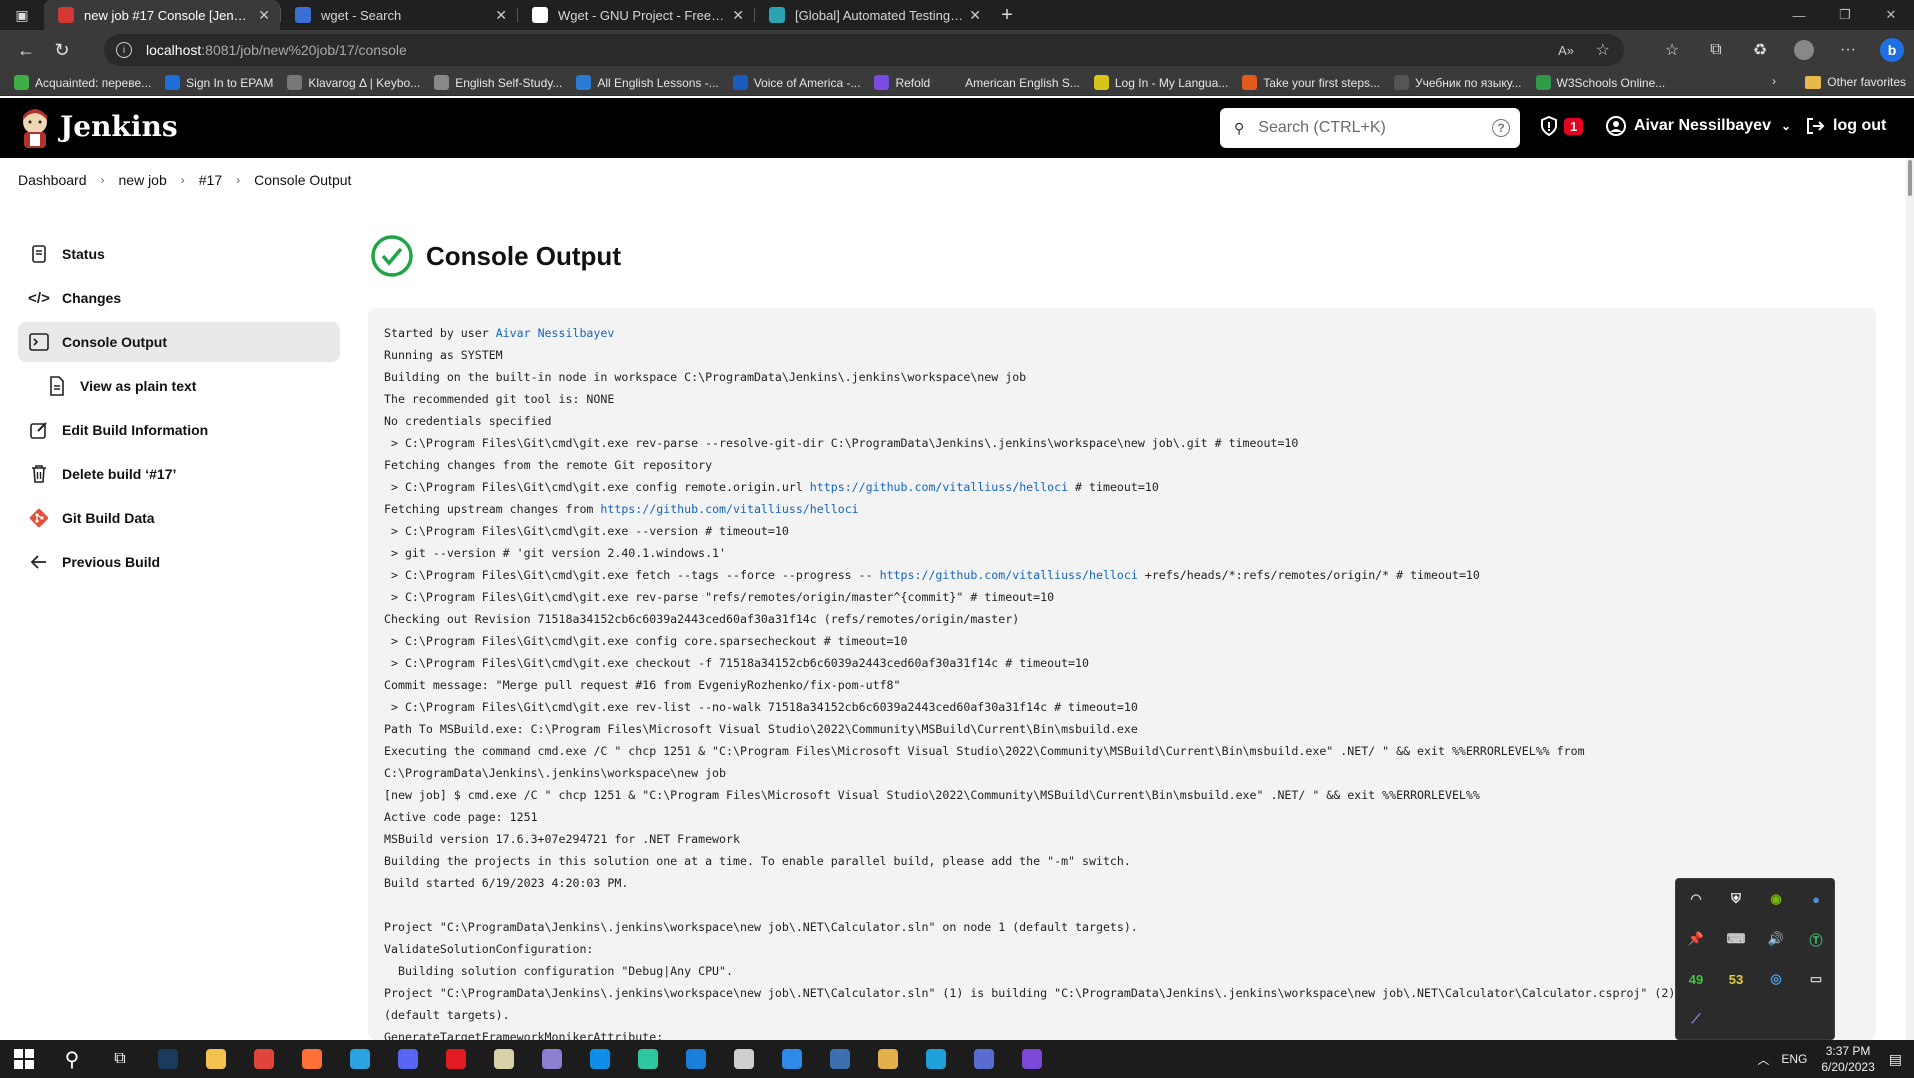 The width and height of the screenshot is (1914, 1078). What do you see at coordinates (52, 180) in the screenshot?
I see `breadcrumb-dashboard: Dashboard` at bounding box center [52, 180].